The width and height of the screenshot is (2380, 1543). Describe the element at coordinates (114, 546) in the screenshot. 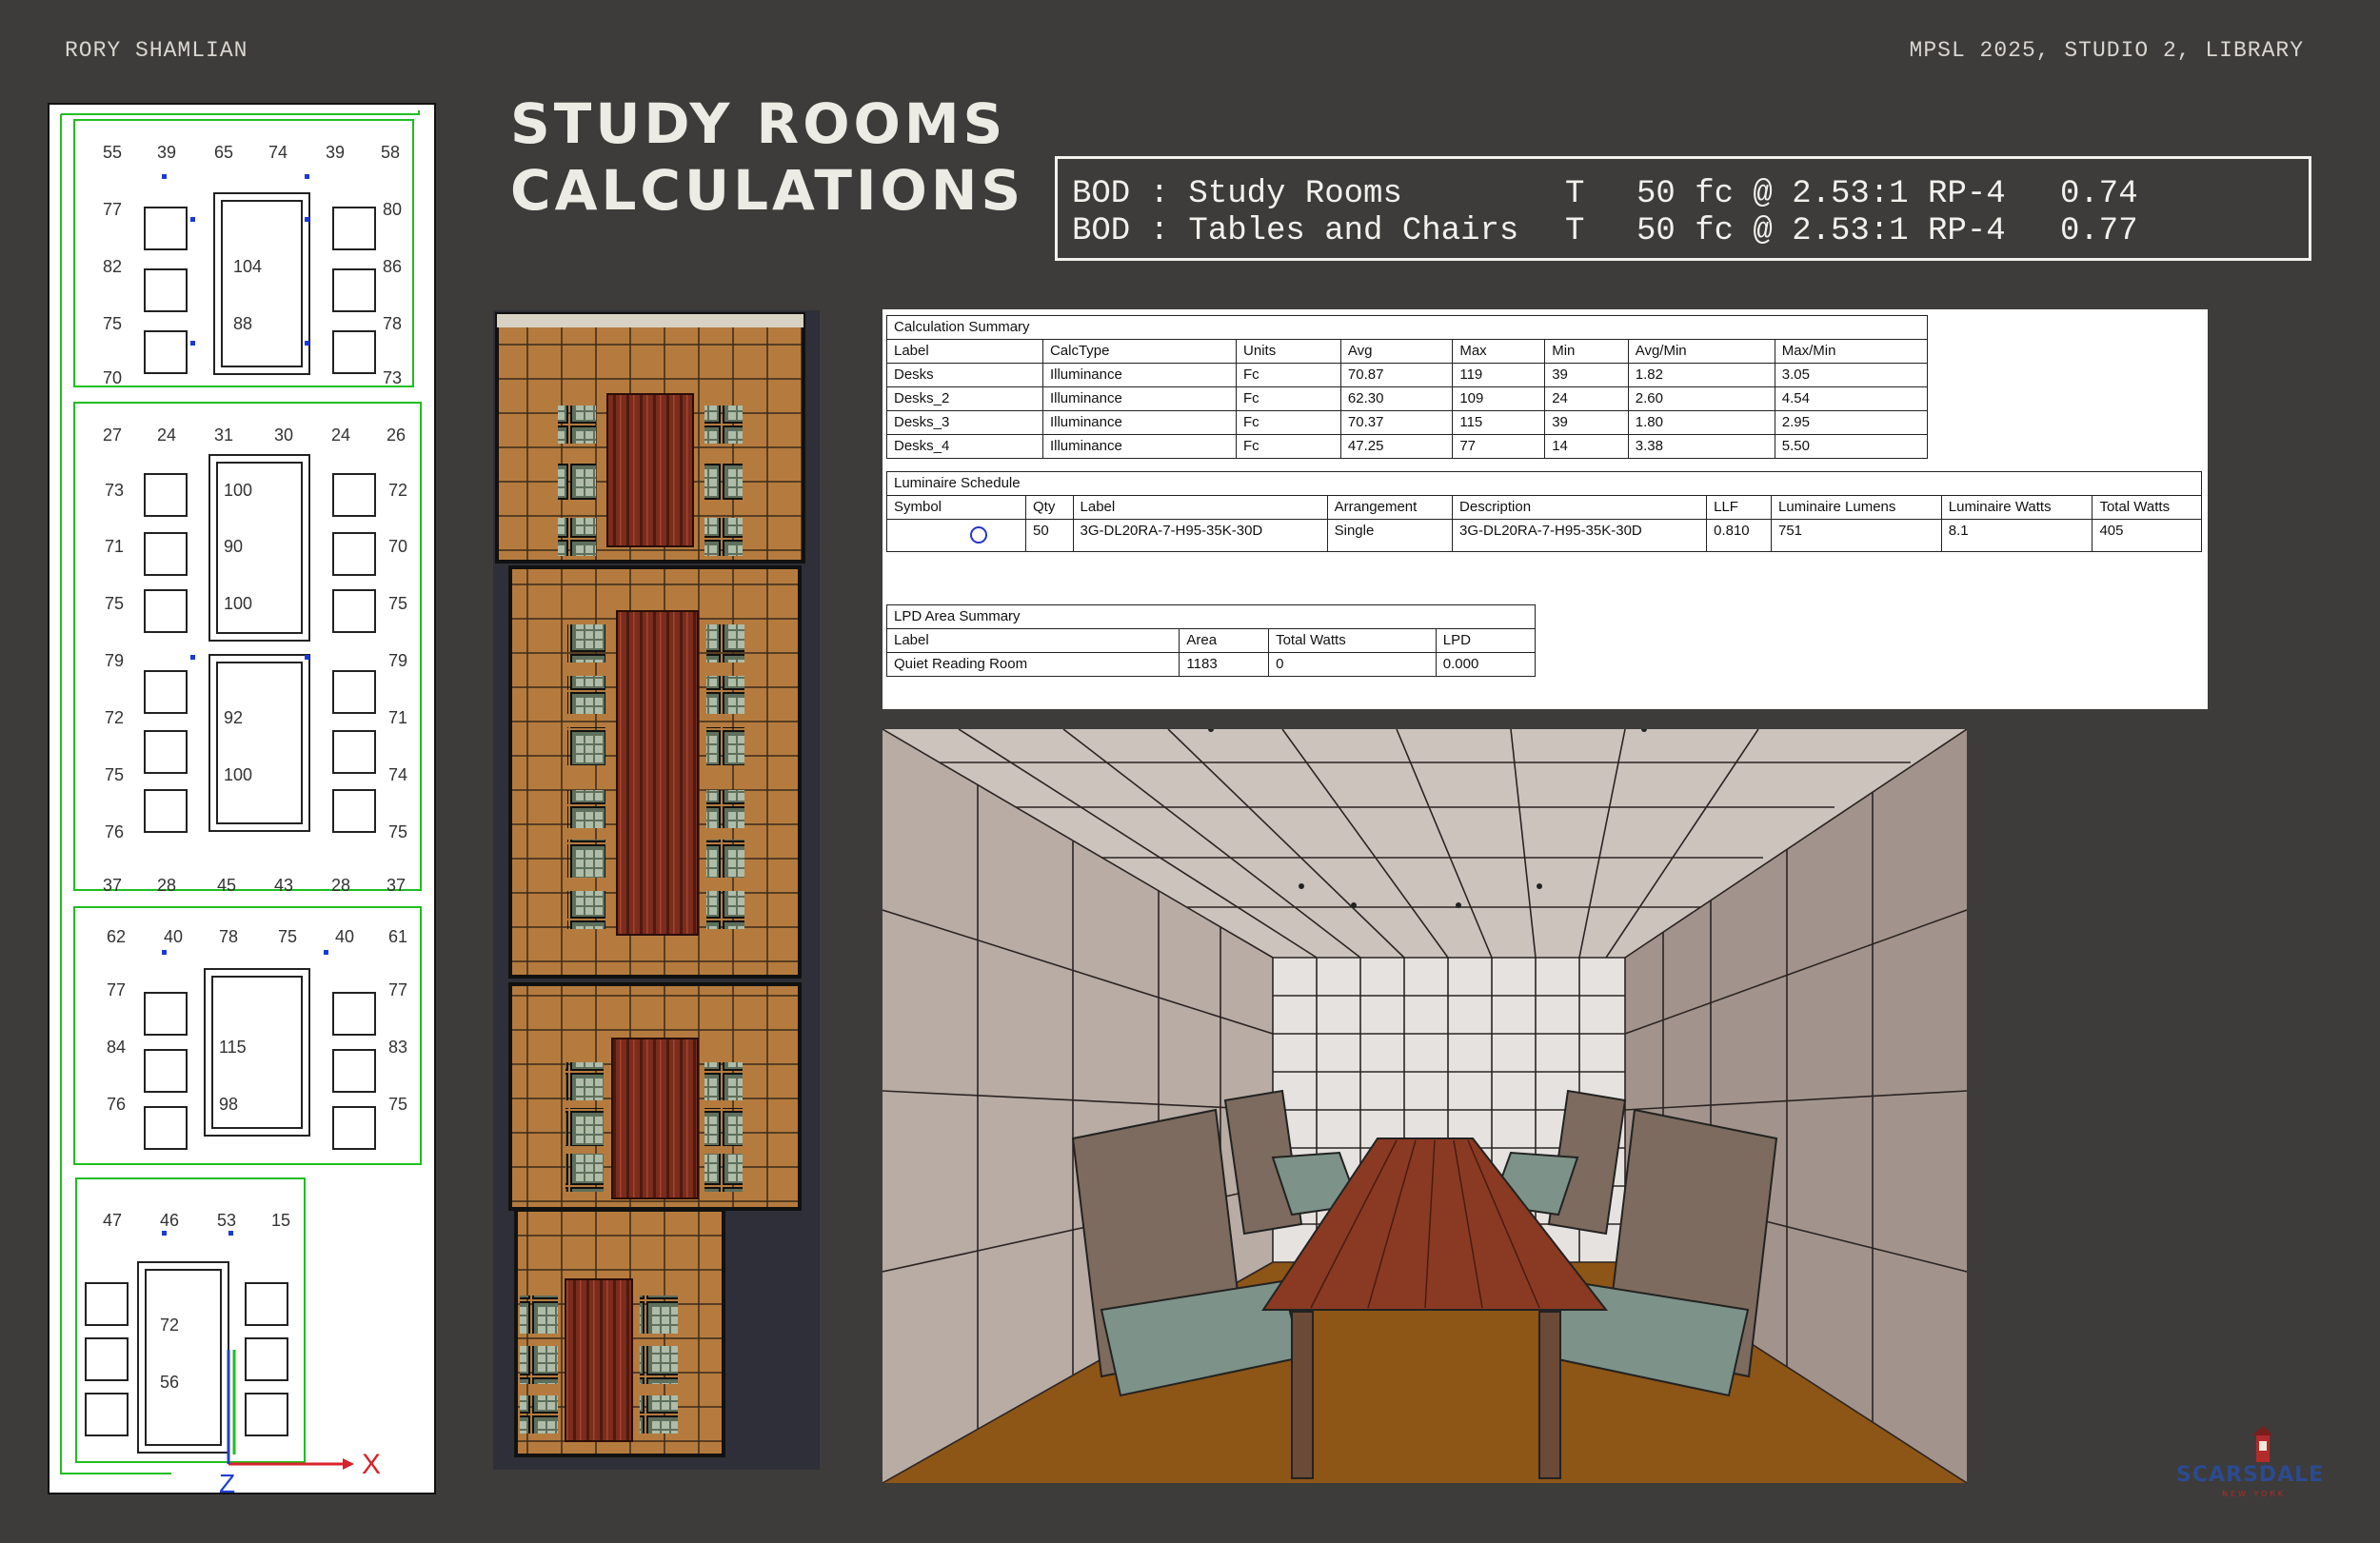

I see `plan-value: 71` at that location.